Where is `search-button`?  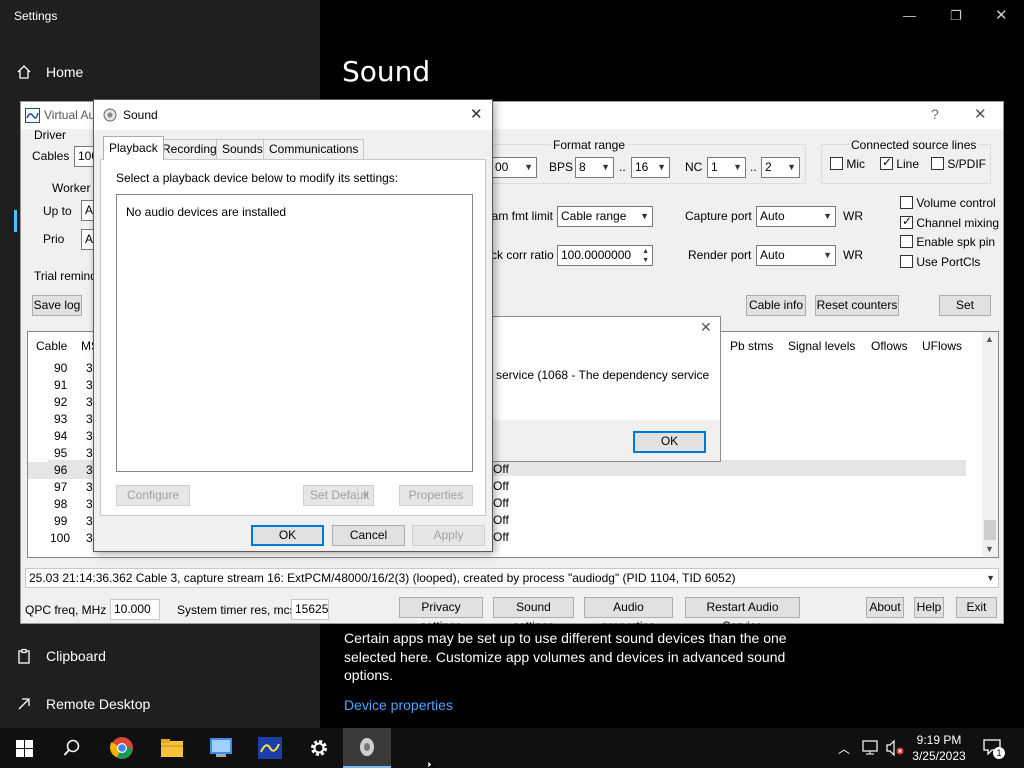 search-button is located at coordinates (72, 748).